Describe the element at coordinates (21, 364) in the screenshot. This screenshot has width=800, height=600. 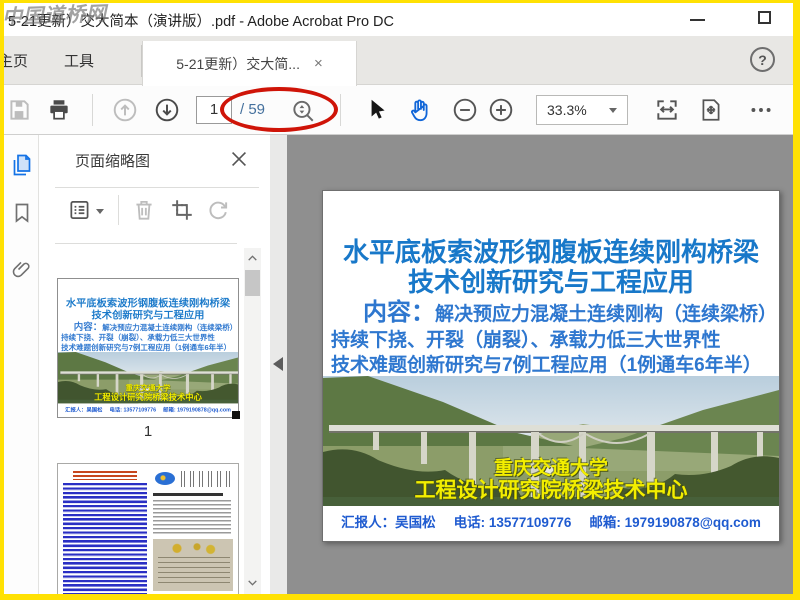
I see `navigation-strip` at that location.